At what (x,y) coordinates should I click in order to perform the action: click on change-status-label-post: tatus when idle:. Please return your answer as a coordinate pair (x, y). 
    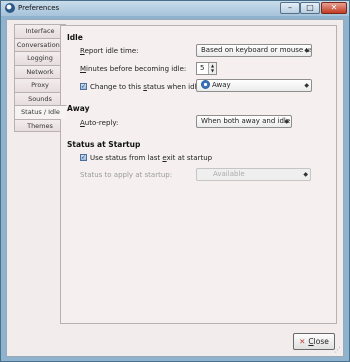
    Looking at the image, I should click on (175, 87).